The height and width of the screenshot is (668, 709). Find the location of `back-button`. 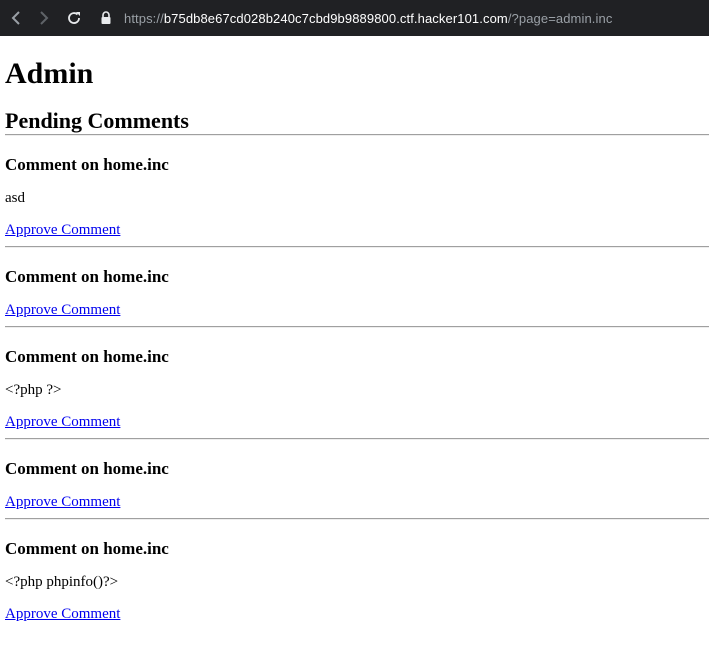

back-button is located at coordinates (16, 18).